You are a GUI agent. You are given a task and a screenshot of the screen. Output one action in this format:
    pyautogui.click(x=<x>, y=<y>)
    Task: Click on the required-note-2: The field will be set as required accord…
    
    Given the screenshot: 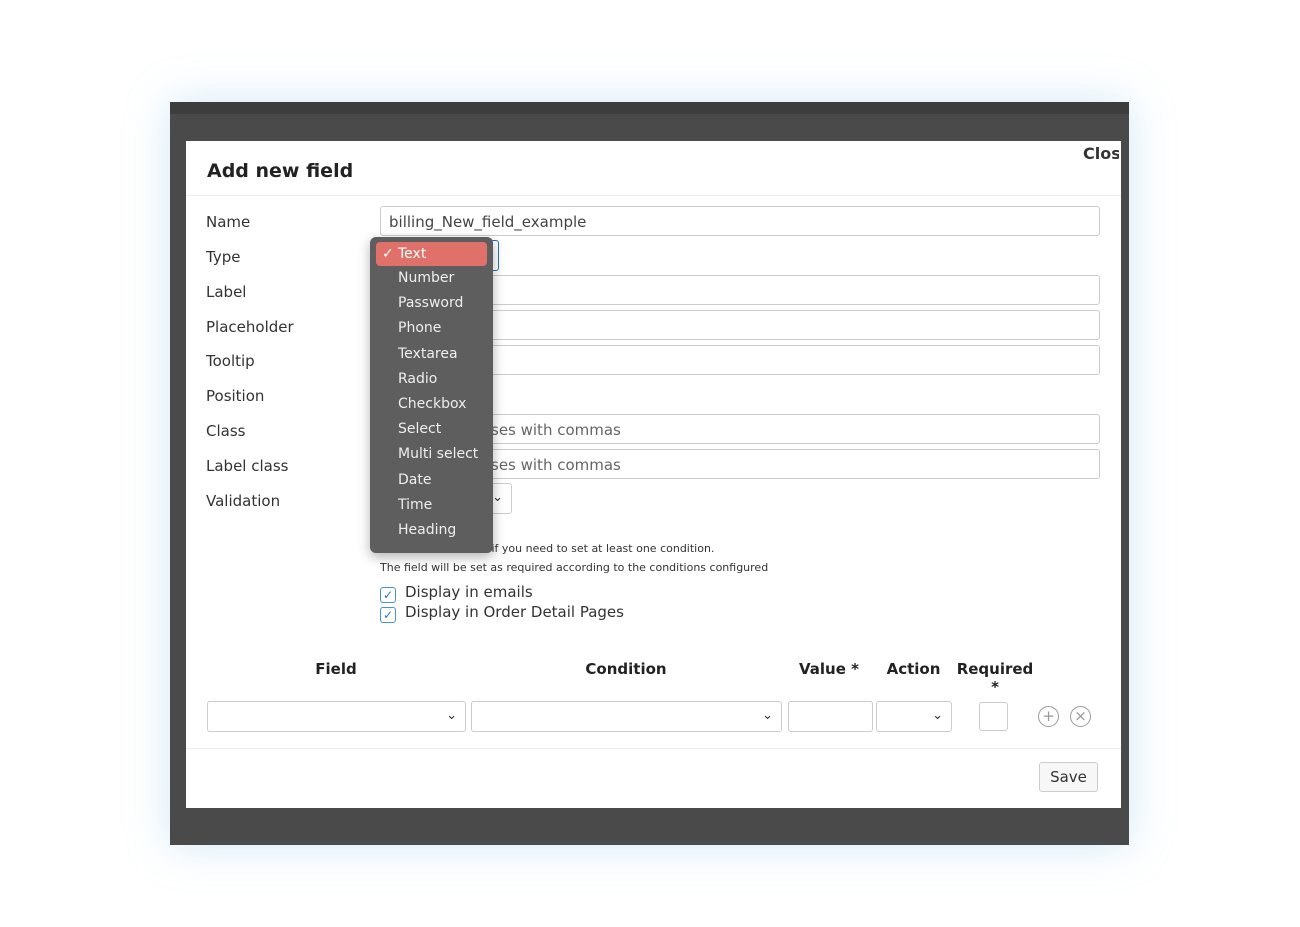 What is the action you would take?
    pyautogui.click(x=574, y=567)
    